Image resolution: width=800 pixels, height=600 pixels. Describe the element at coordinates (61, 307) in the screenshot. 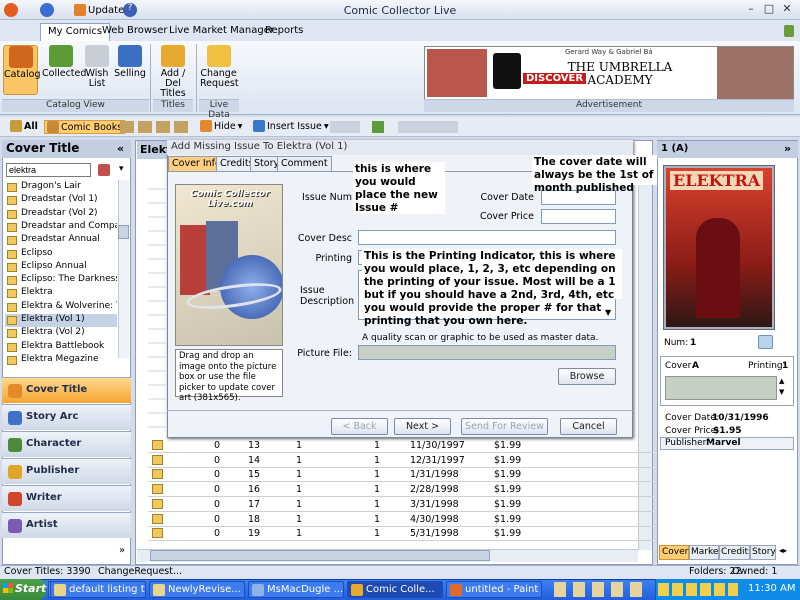

I see `title-list-item: Elektra & Wolverine: The R` at that location.